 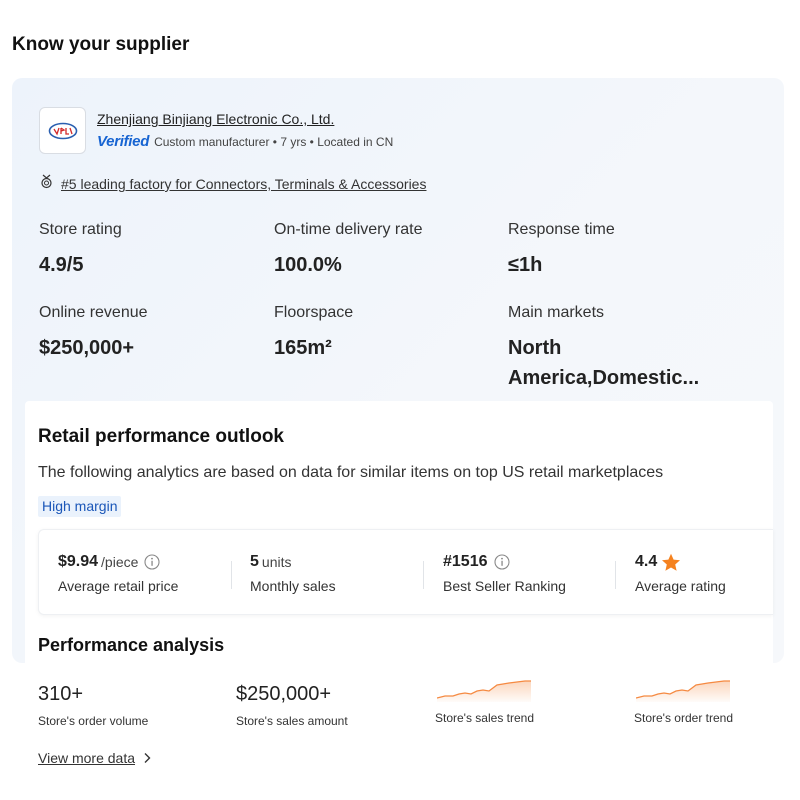 I want to click on metric-value: 5, so click(x=254, y=561).